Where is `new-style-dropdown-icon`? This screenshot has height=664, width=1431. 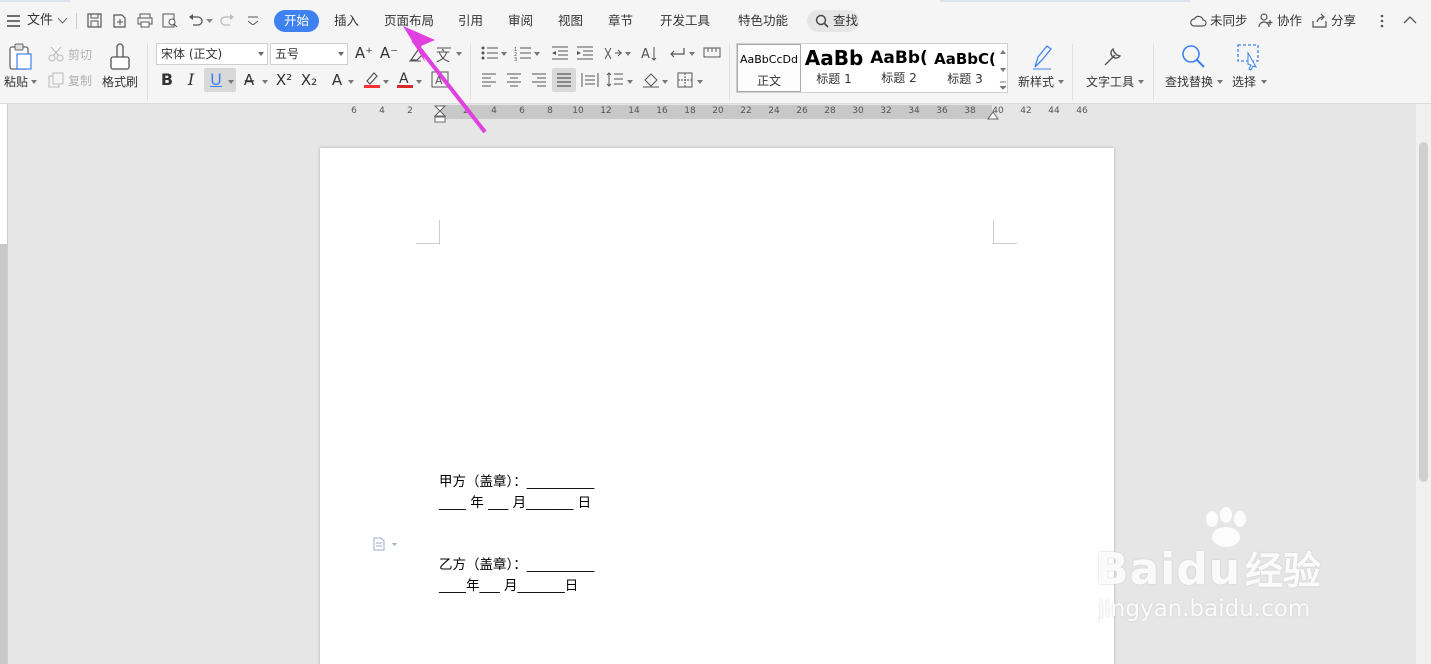
new-style-dropdown-icon is located at coordinates (1061, 82).